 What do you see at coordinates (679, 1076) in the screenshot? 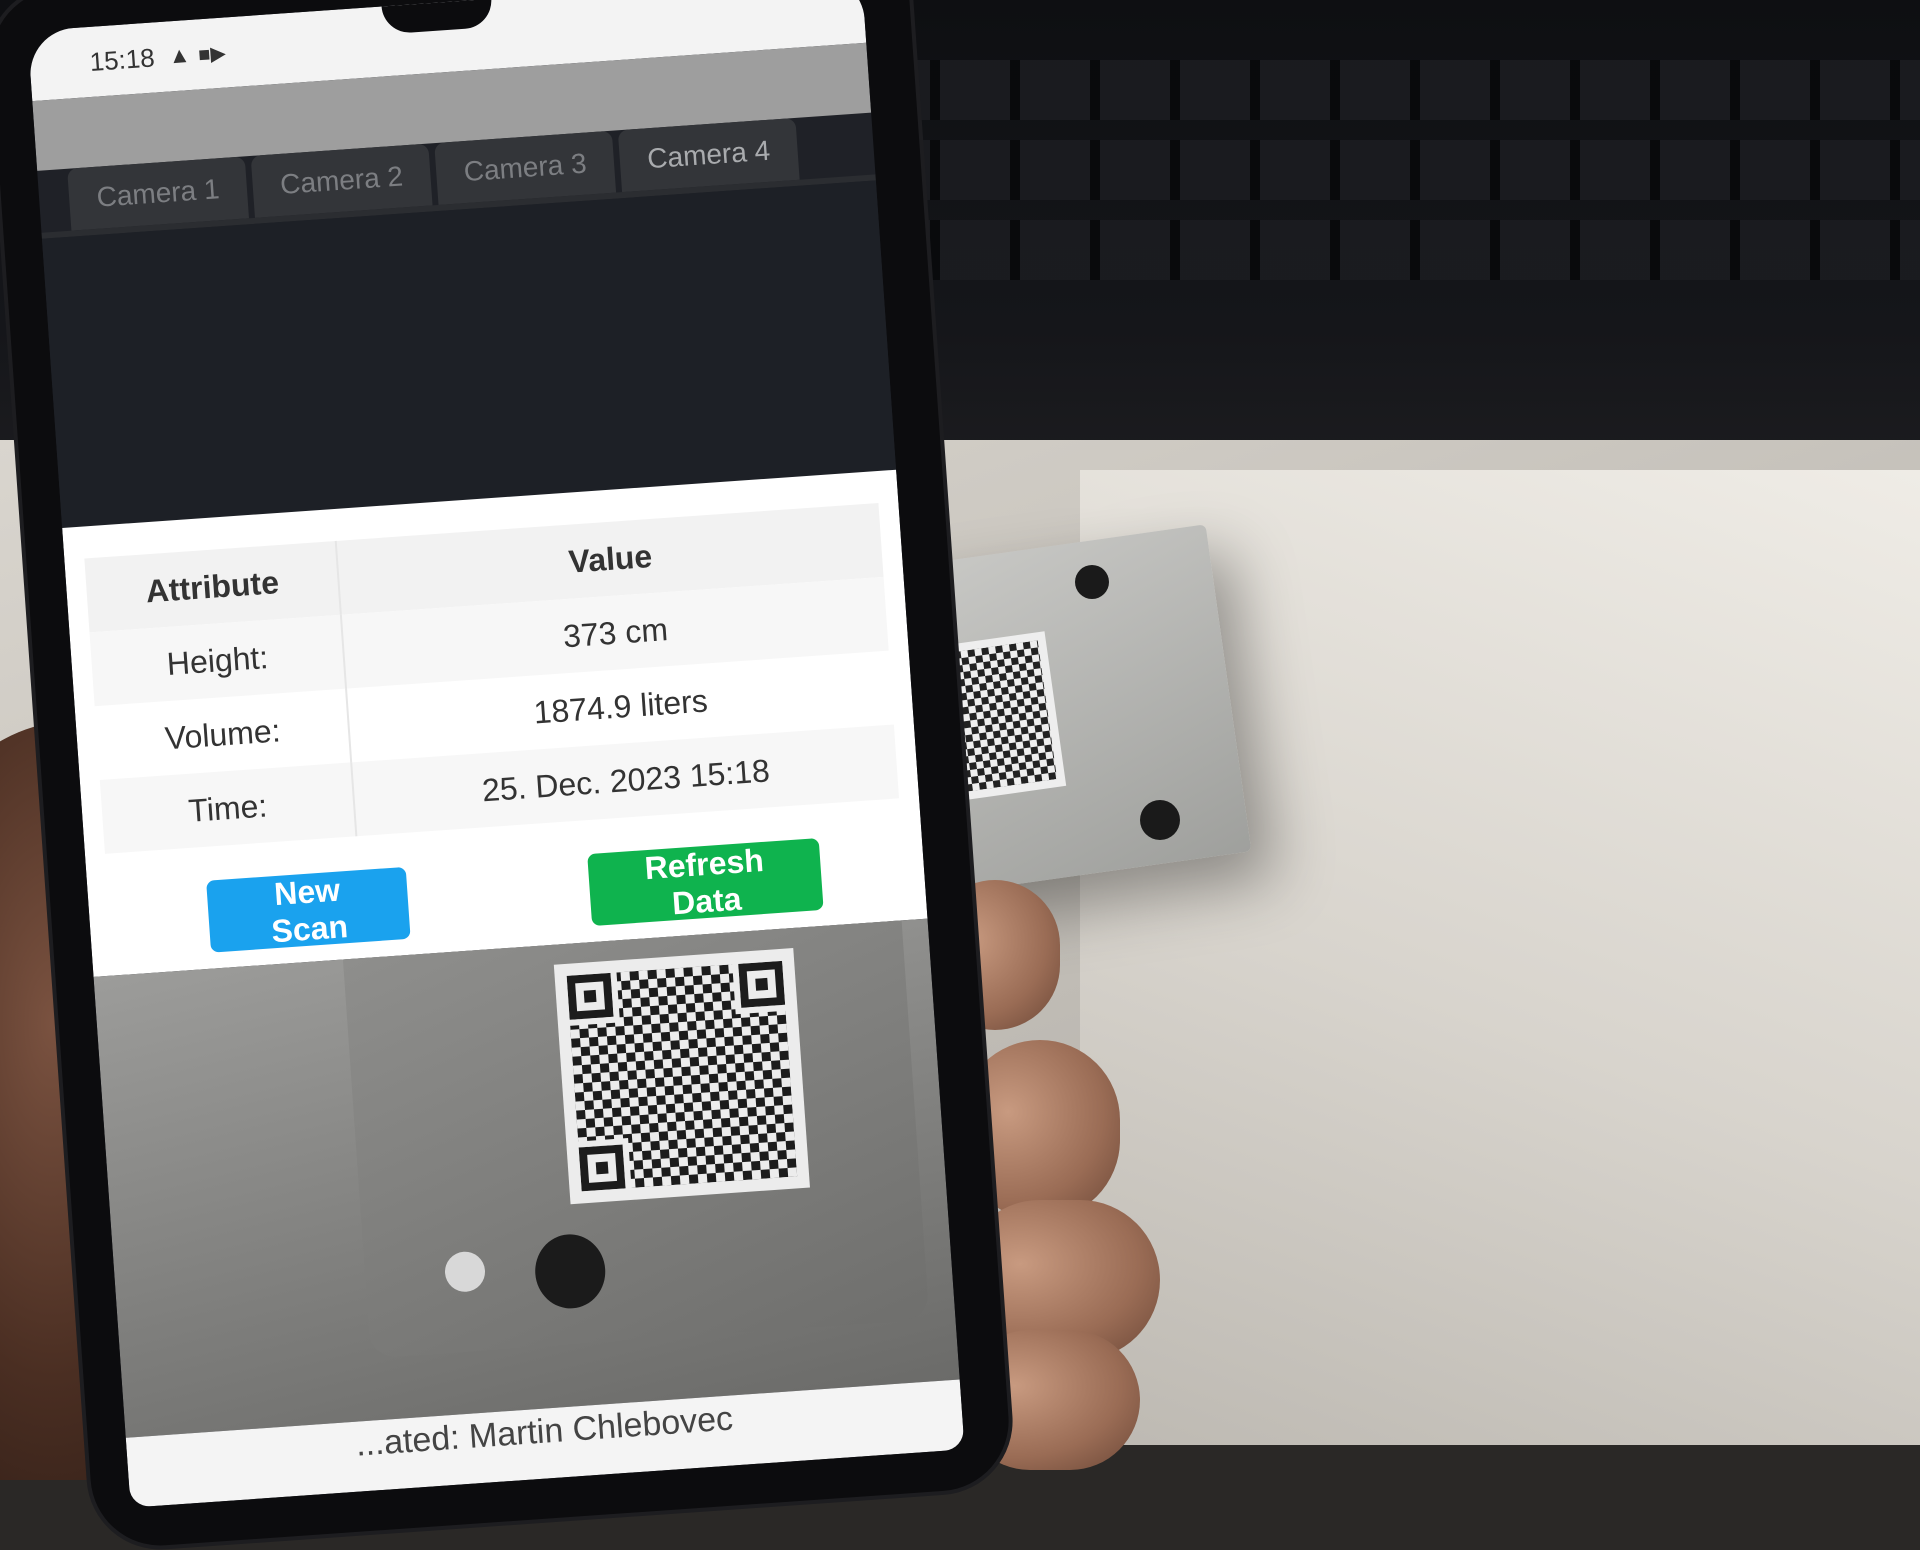
I see `qr-pattern` at bounding box center [679, 1076].